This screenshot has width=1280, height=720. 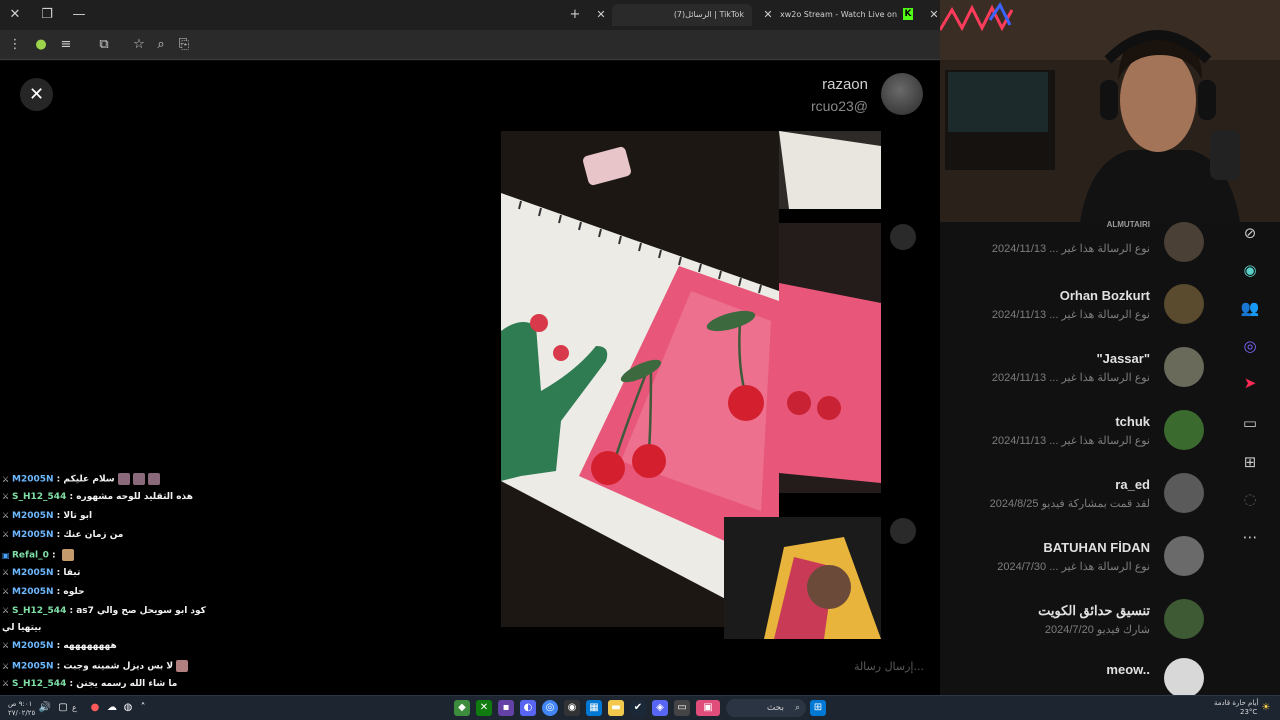 What do you see at coordinates (15, 45) in the screenshot?
I see `menu-kebab-icon: ⋮` at bounding box center [15, 45].